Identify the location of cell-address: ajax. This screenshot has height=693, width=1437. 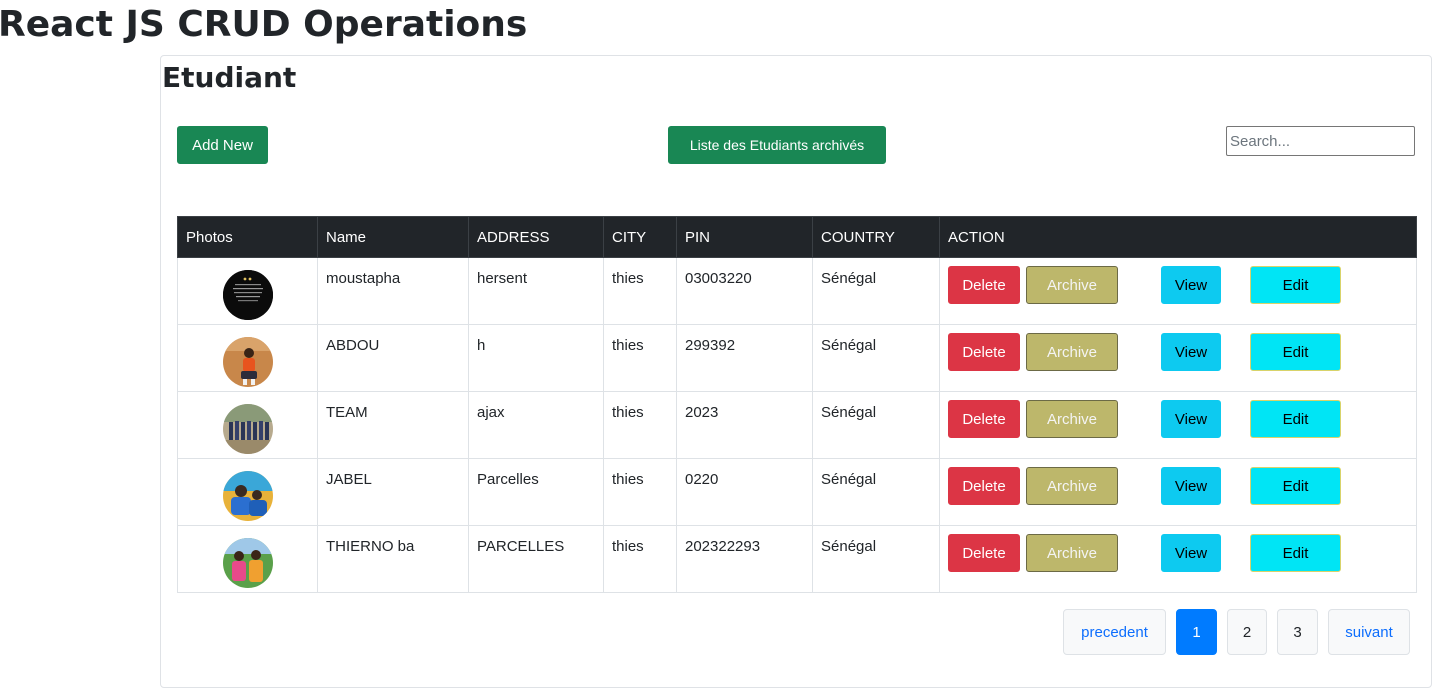
(536, 425).